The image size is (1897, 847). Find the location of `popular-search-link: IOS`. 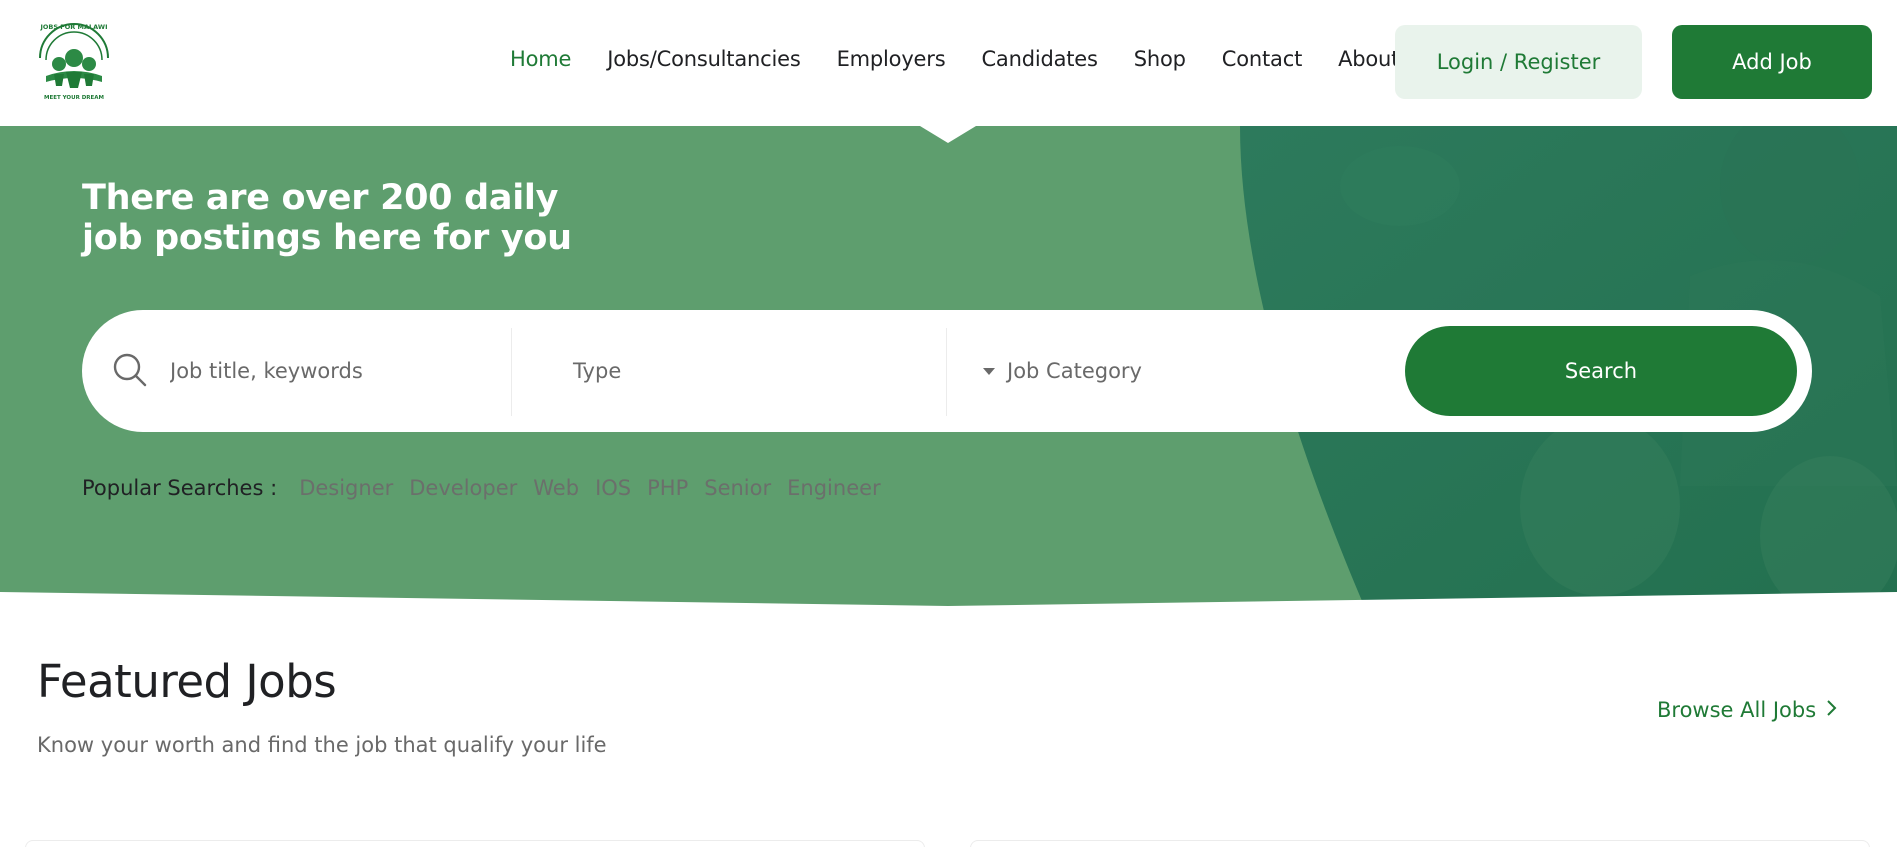

popular-search-link: IOS is located at coordinates (613, 488).